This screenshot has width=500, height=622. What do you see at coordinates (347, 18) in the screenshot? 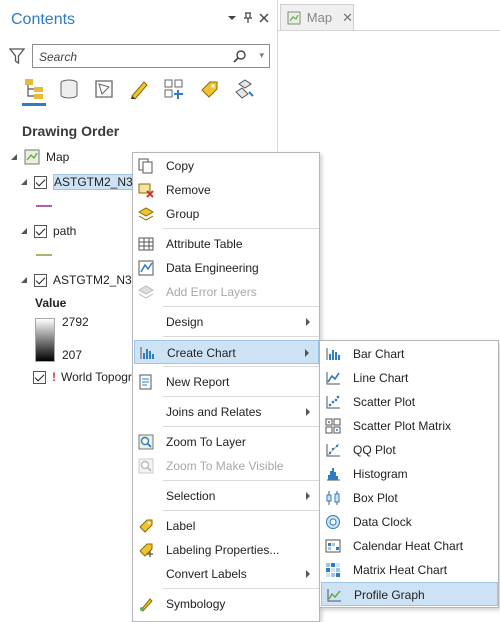
I see `close-tab-icon: ✕` at bounding box center [347, 18].